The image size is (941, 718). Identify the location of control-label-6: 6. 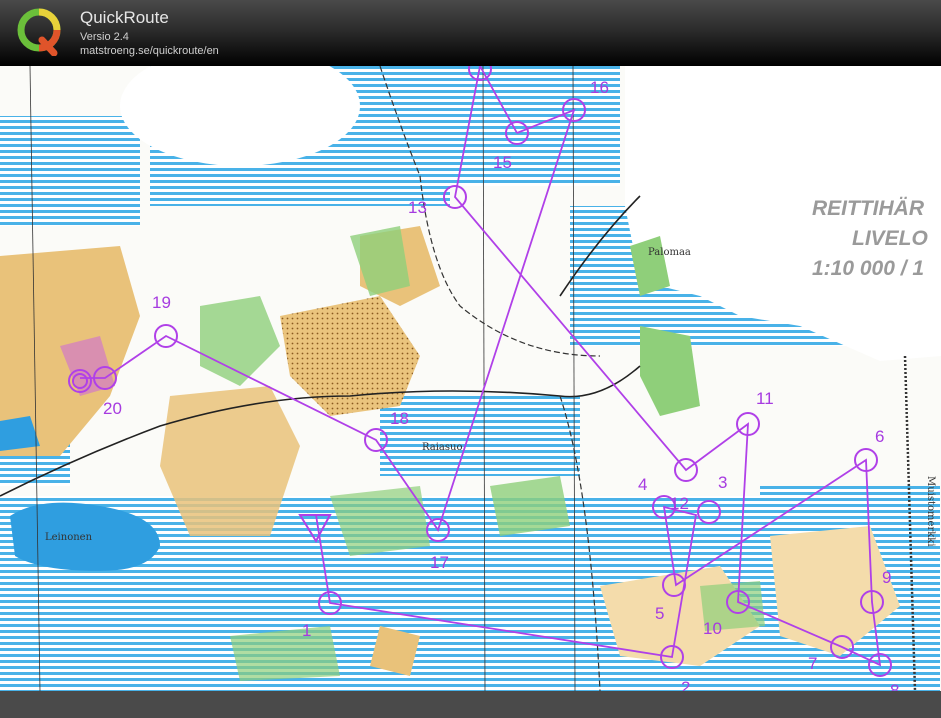
(879, 436).